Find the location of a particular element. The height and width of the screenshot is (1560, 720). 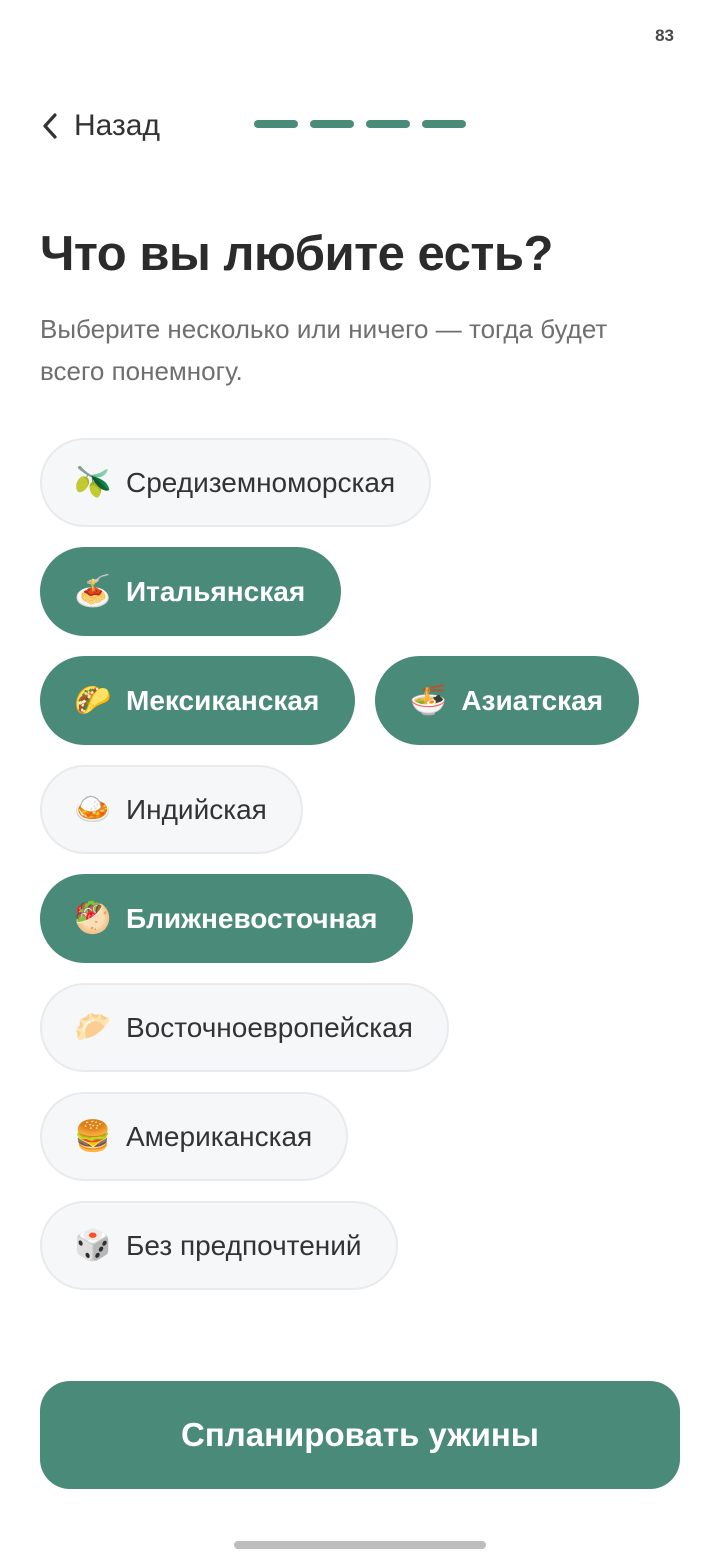

chip-row: 🍛 Индийская is located at coordinates (360, 809).